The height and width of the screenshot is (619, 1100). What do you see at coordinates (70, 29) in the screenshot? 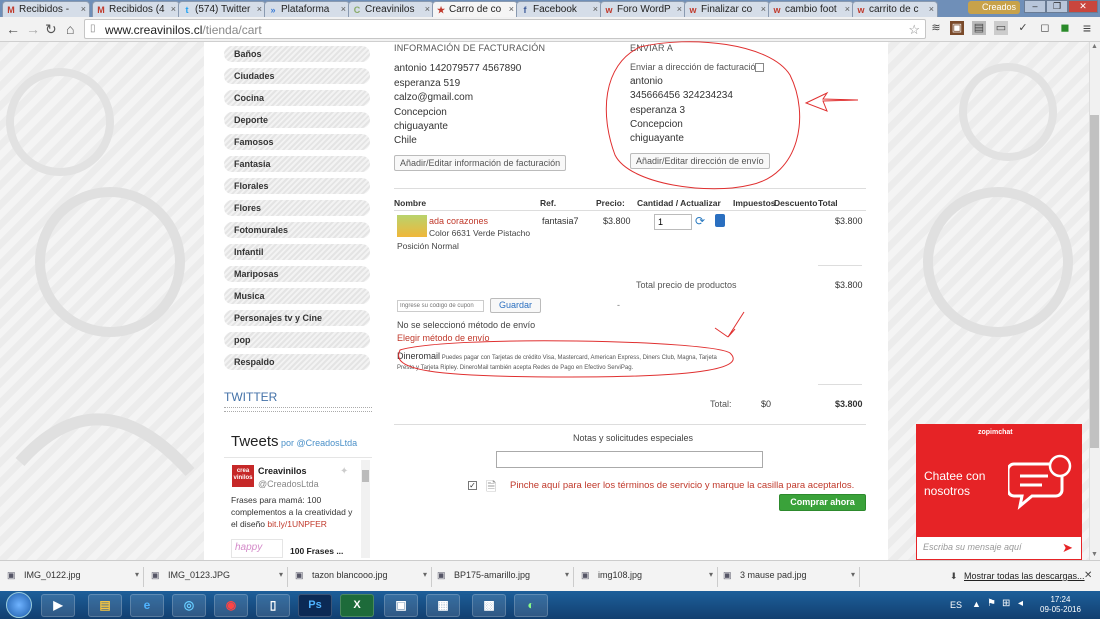
I see `home-icon: ⌂` at bounding box center [70, 29].